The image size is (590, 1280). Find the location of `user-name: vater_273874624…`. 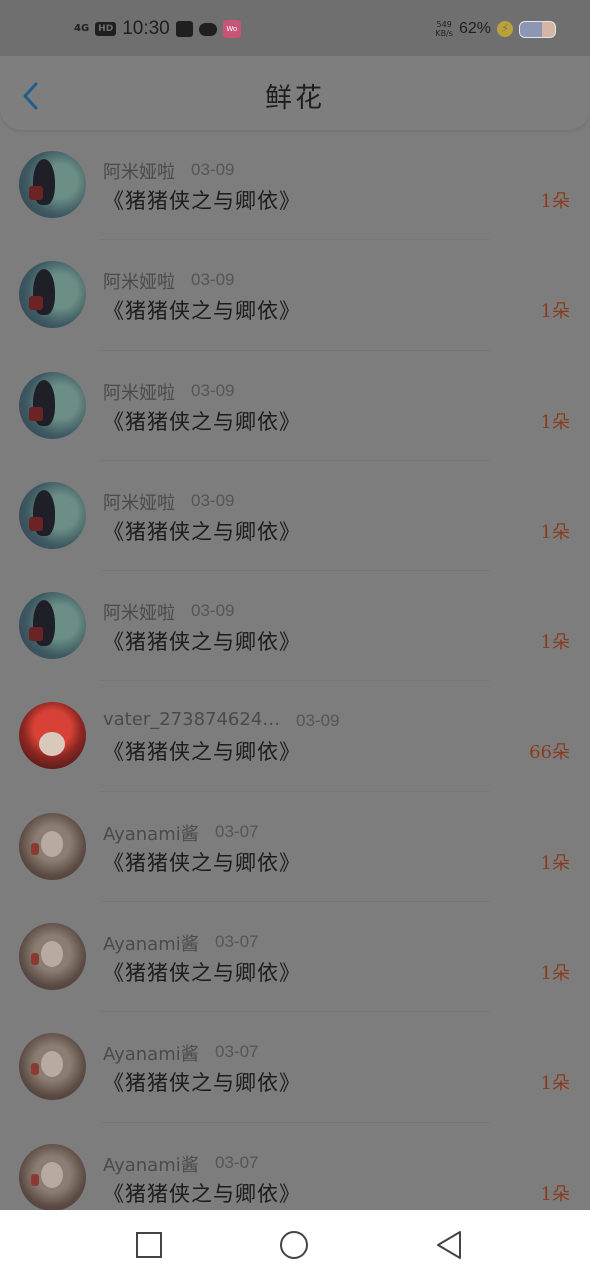

user-name: vater_273874624… is located at coordinates (192, 720).